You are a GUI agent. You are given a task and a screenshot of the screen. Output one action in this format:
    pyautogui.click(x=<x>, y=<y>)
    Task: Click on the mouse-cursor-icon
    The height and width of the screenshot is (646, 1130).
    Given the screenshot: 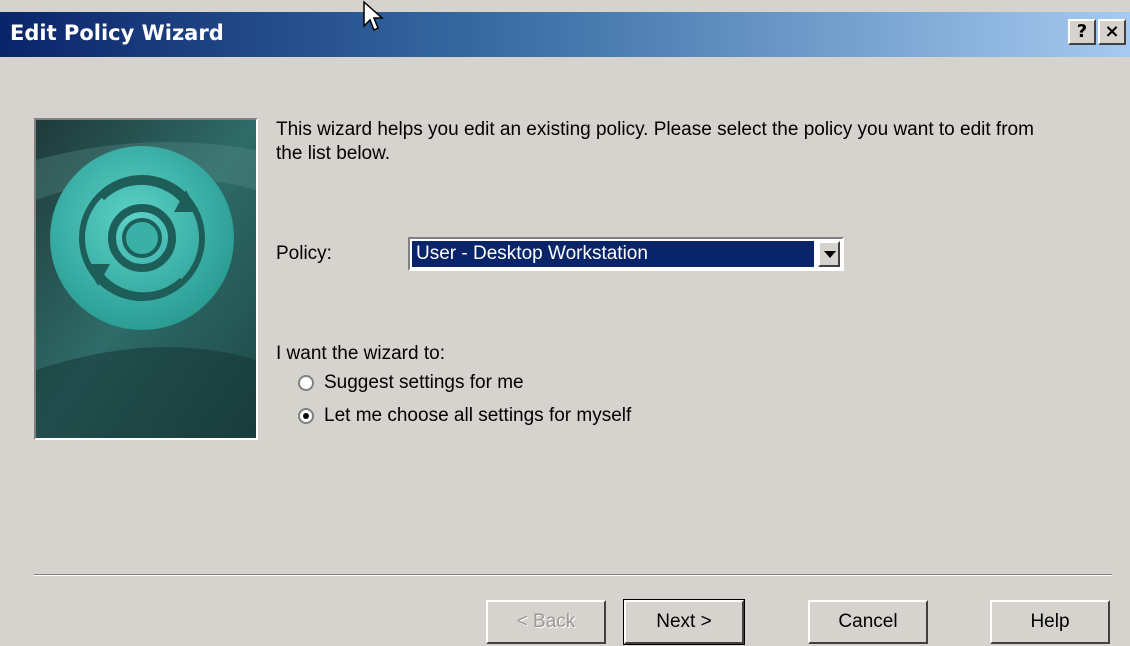 What is the action you would take?
    pyautogui.click(x=373, y=16)
    